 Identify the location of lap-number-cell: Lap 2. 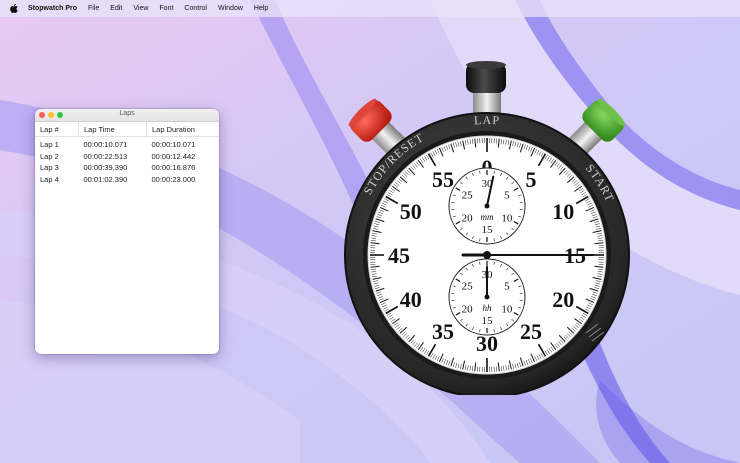
(49, 156).